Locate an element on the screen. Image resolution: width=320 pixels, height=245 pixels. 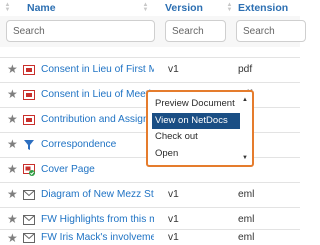
context-menu-scrollbar: ▲ ▼ is located at coordinates (245, 129).